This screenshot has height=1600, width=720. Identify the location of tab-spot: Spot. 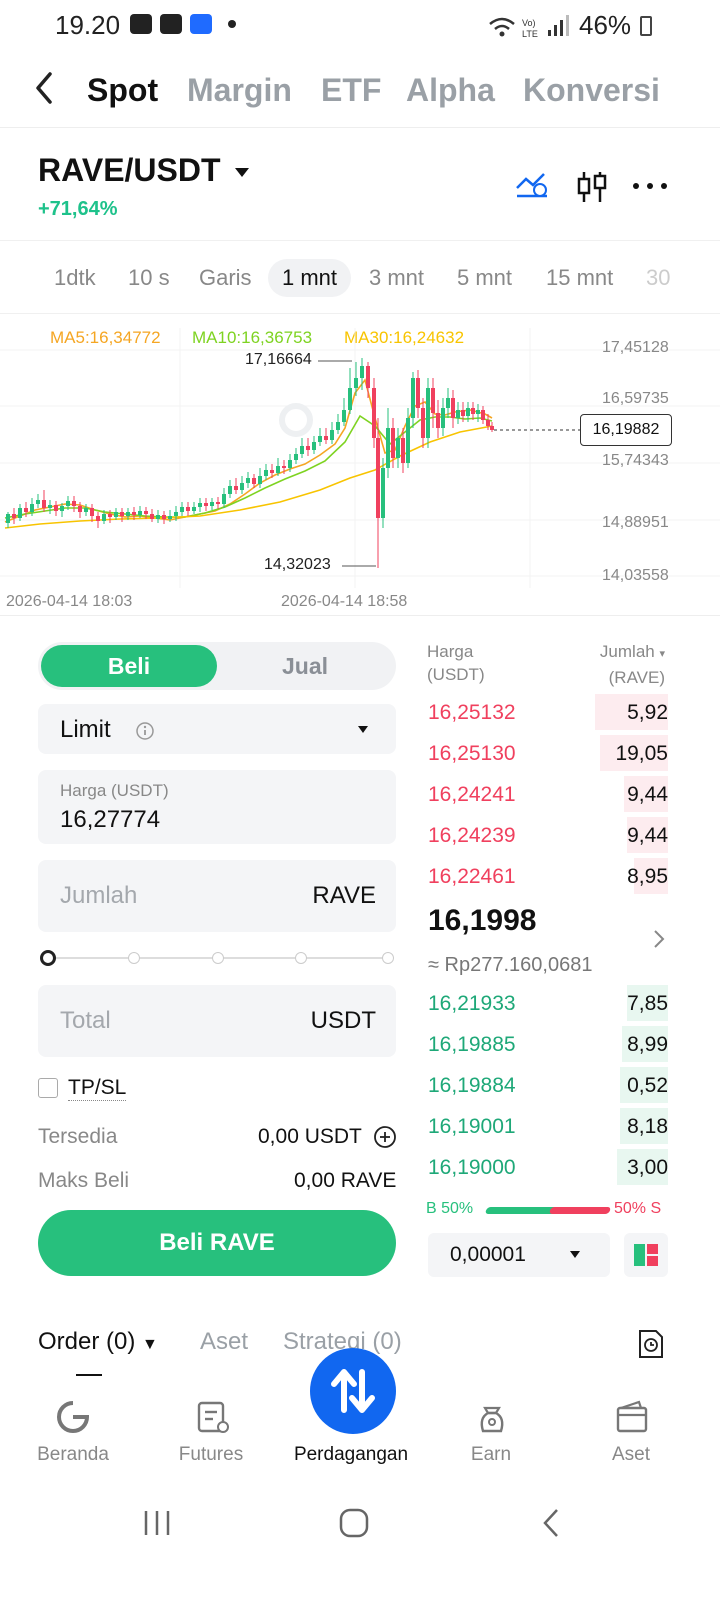
(122, 90).